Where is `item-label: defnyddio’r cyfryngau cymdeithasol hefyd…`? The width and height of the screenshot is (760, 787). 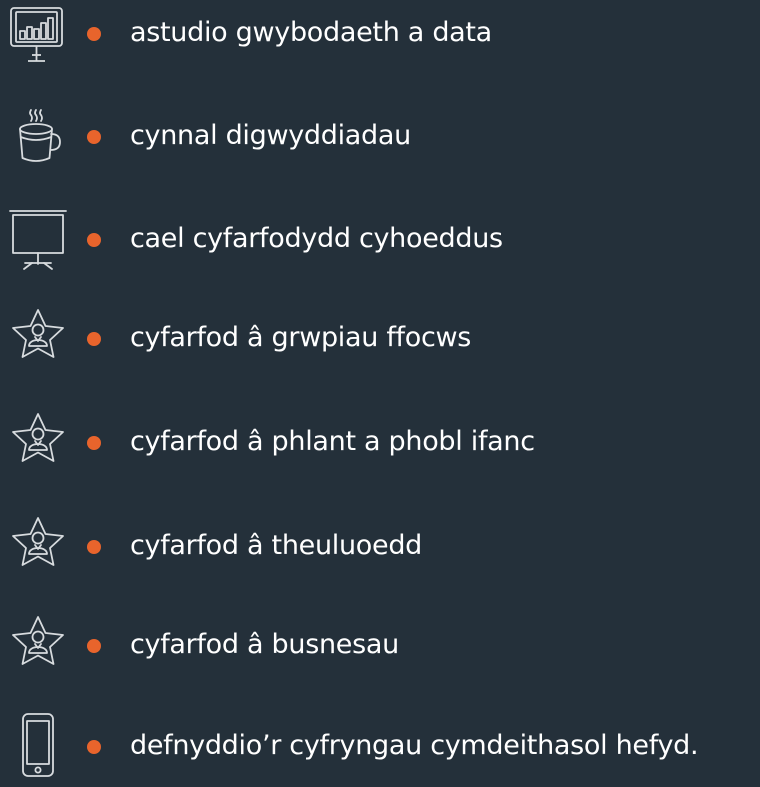 item-label: defnyddio’r cyfryngau cymdeithasol hefyd… is located at coordinates (414, 745).